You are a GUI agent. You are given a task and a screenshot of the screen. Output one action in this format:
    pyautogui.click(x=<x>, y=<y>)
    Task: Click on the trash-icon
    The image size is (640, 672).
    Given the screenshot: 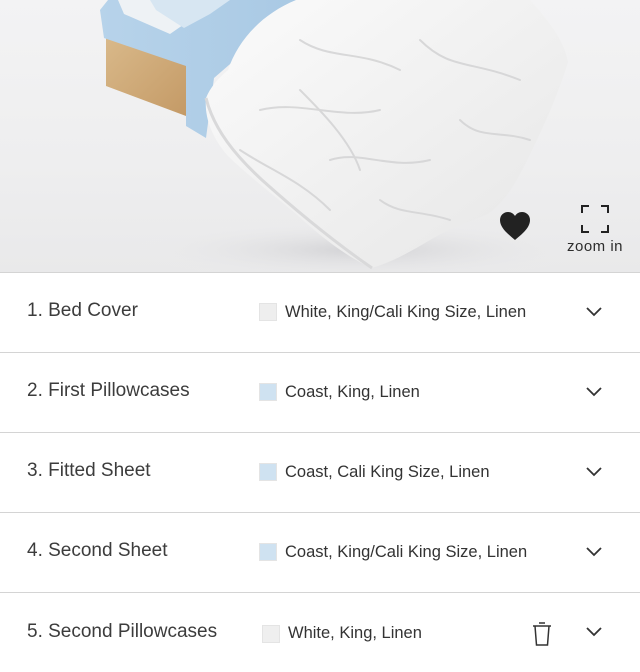 What is the action you would take?
    pyautogui.click(x=542, y=633)
    